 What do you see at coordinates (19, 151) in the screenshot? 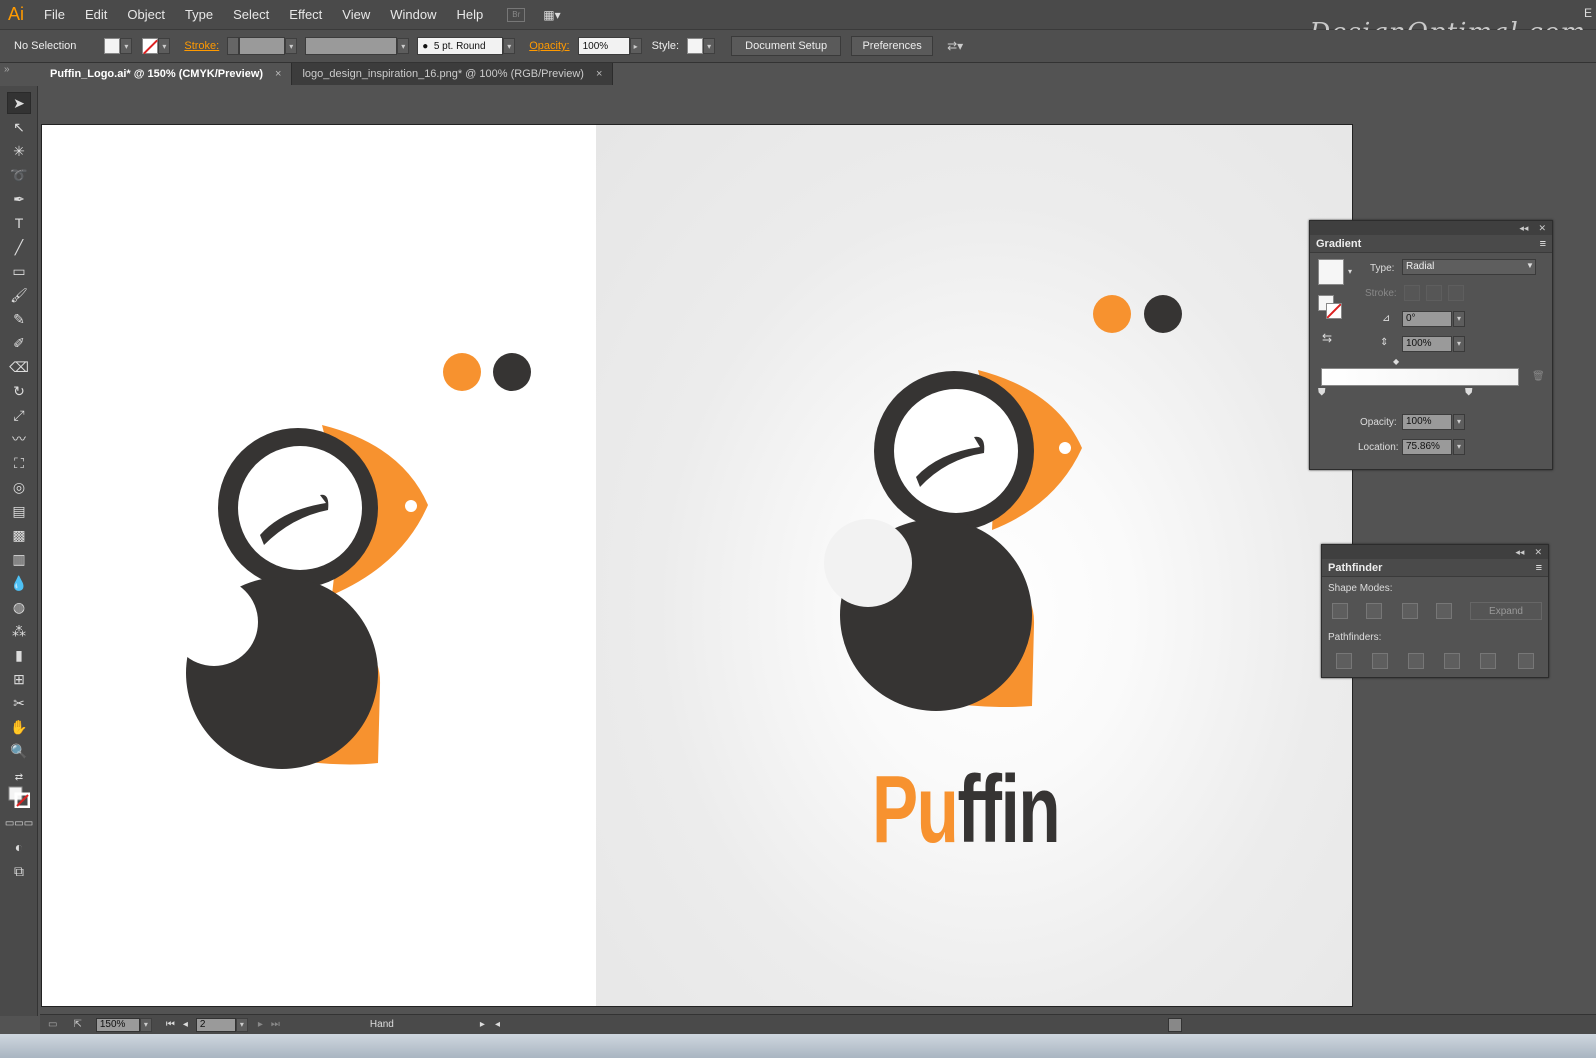
I see `magic-wand-tool-icon: ✳` at bounding box center [19, 151].